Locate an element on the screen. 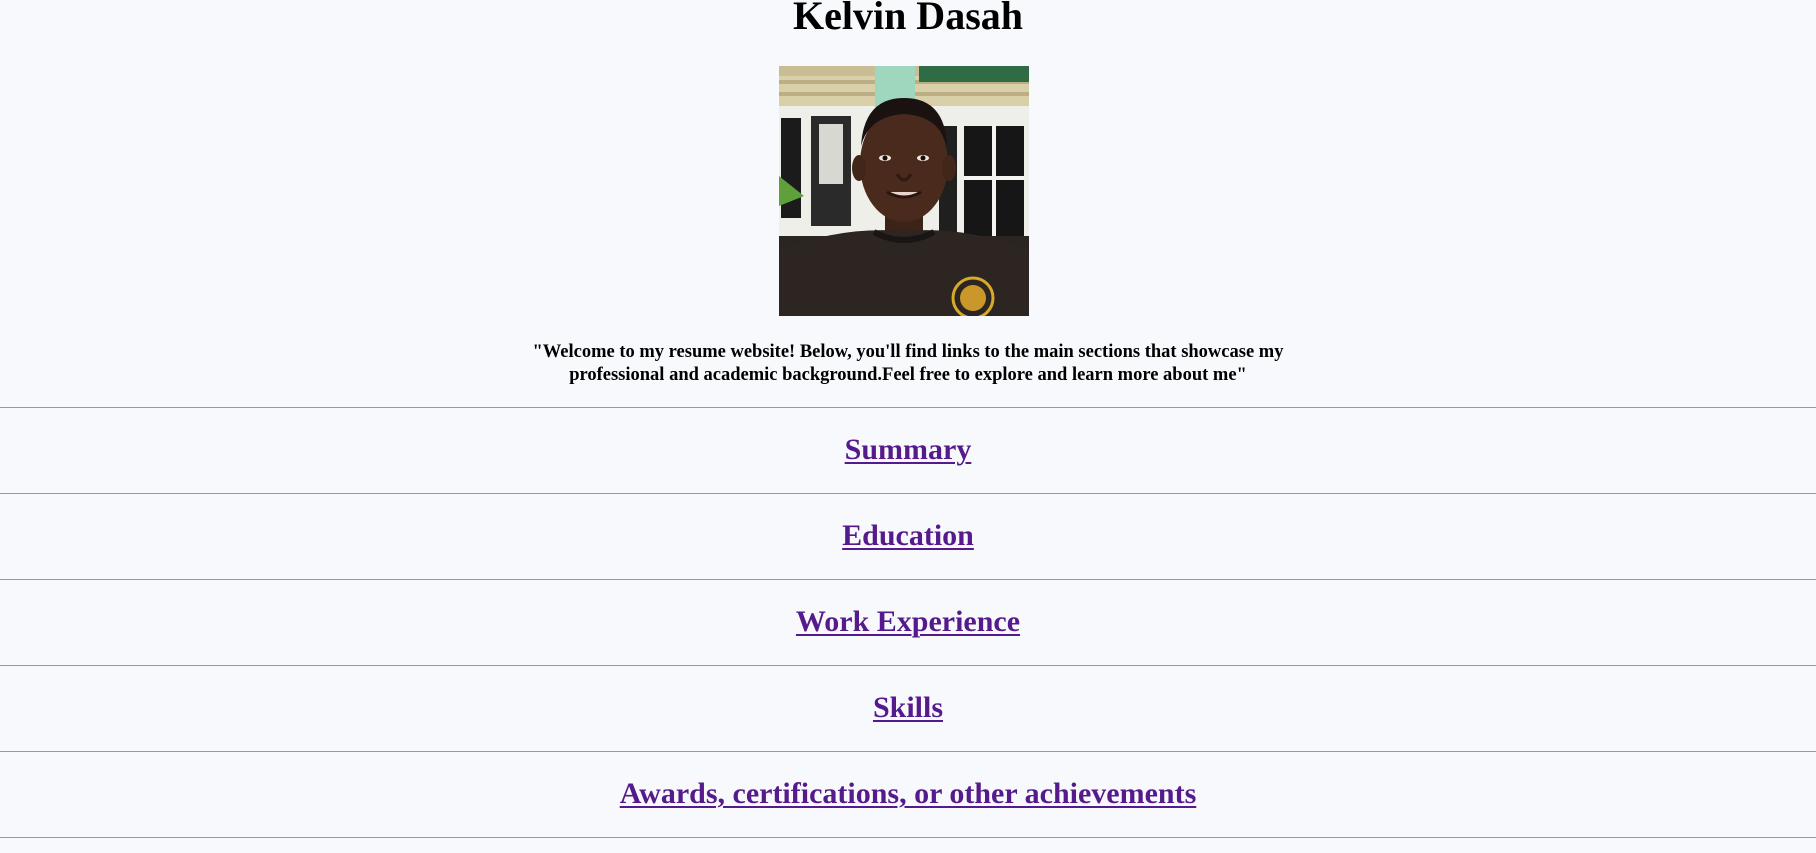 This screenshot has height=853, width=1816. work-experience-link: Work Experience is located at coordinates (908, 621).